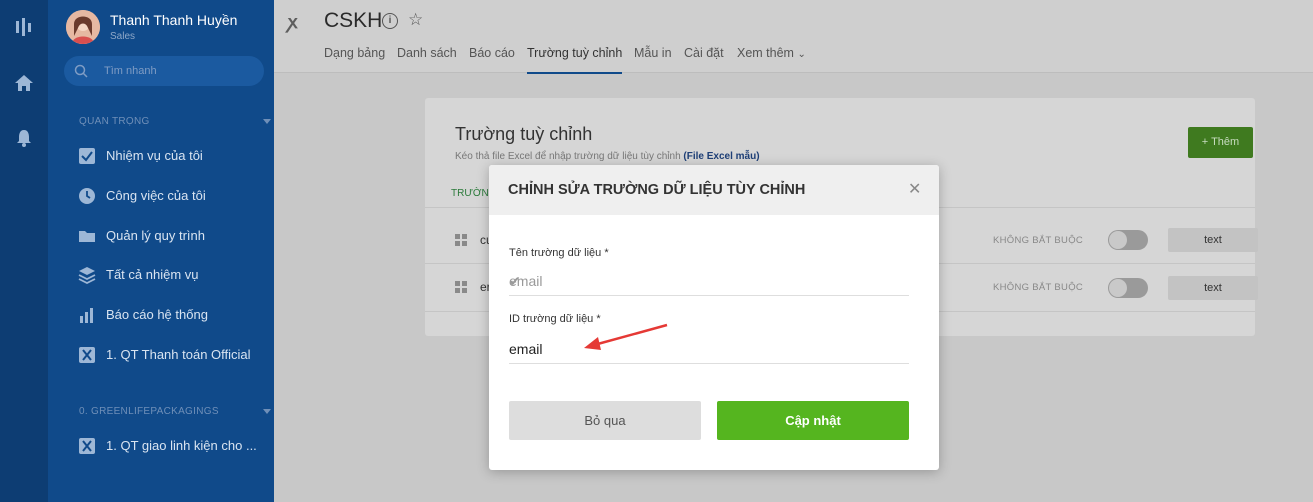 Image resolution: width=1313 pixels, height=502 pixels. Describe the element at coordinates (354, 53) in the screenshot. I see `tab-table: Dạng bảng` at that location.